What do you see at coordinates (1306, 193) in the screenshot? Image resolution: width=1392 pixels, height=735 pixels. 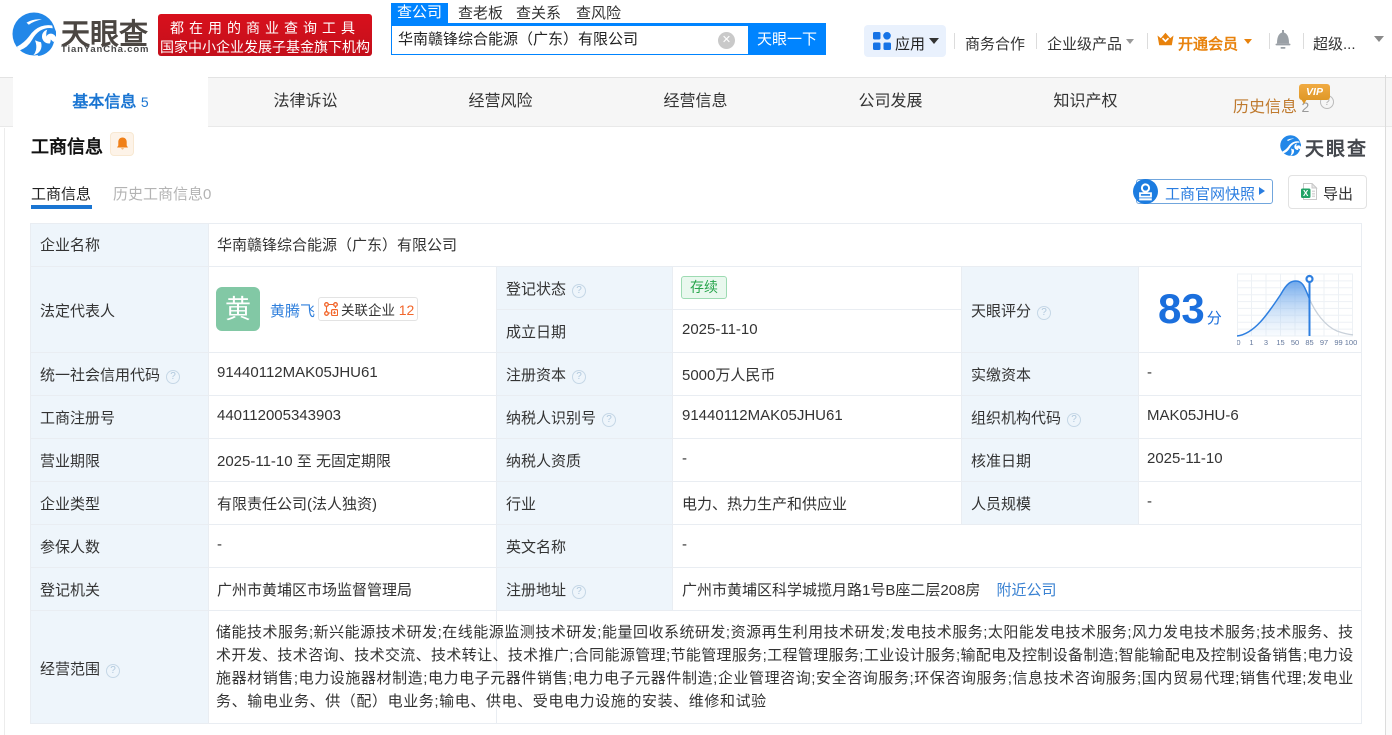 I see `svg-text: X` at bounding box center [1306, 193].